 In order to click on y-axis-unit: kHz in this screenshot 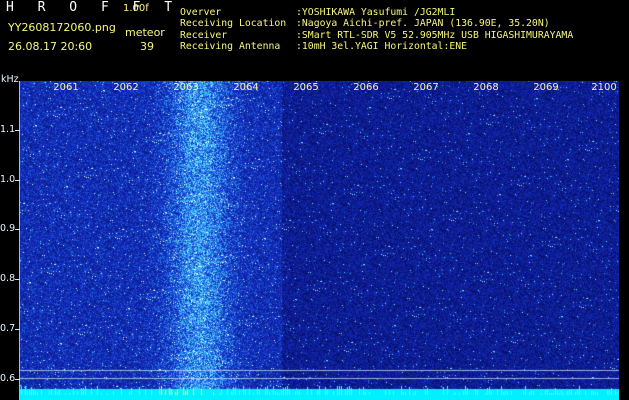, I will do `click(10, 79)`.